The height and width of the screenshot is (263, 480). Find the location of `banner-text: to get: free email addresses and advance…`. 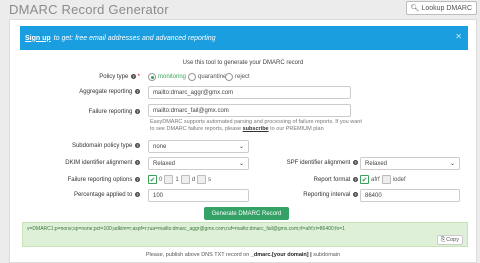

banner-text: to get: free email addresses and advance… is located at coordinates (134, 38).